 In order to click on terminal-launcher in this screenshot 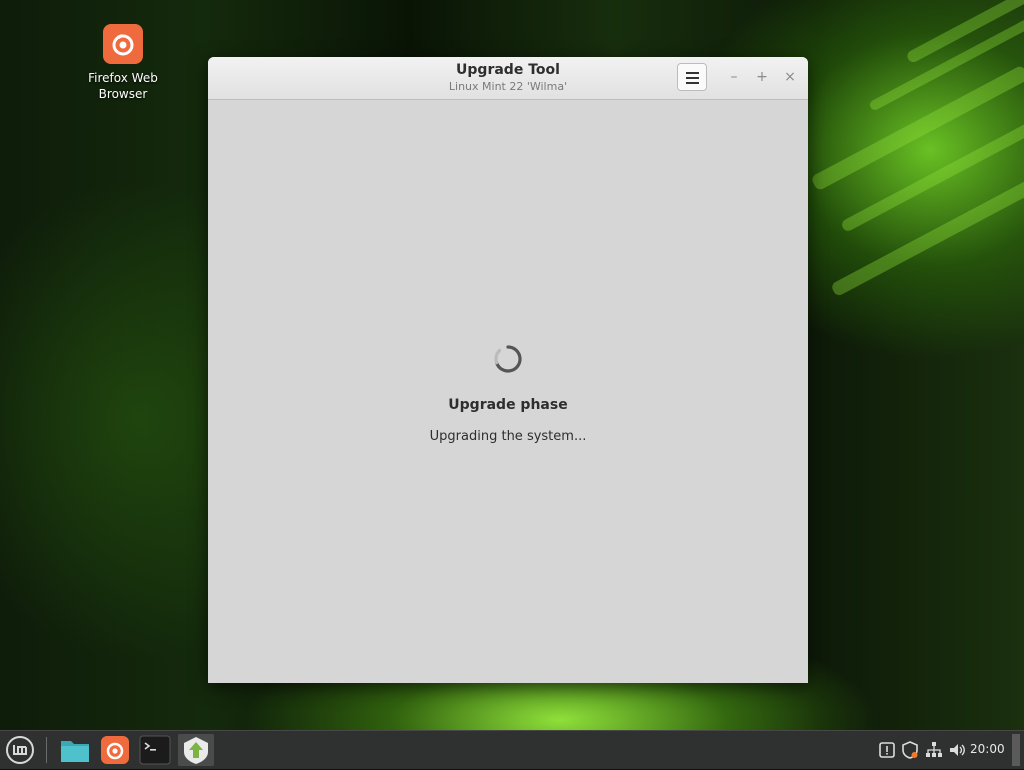, I will do `click(155, 750)`.